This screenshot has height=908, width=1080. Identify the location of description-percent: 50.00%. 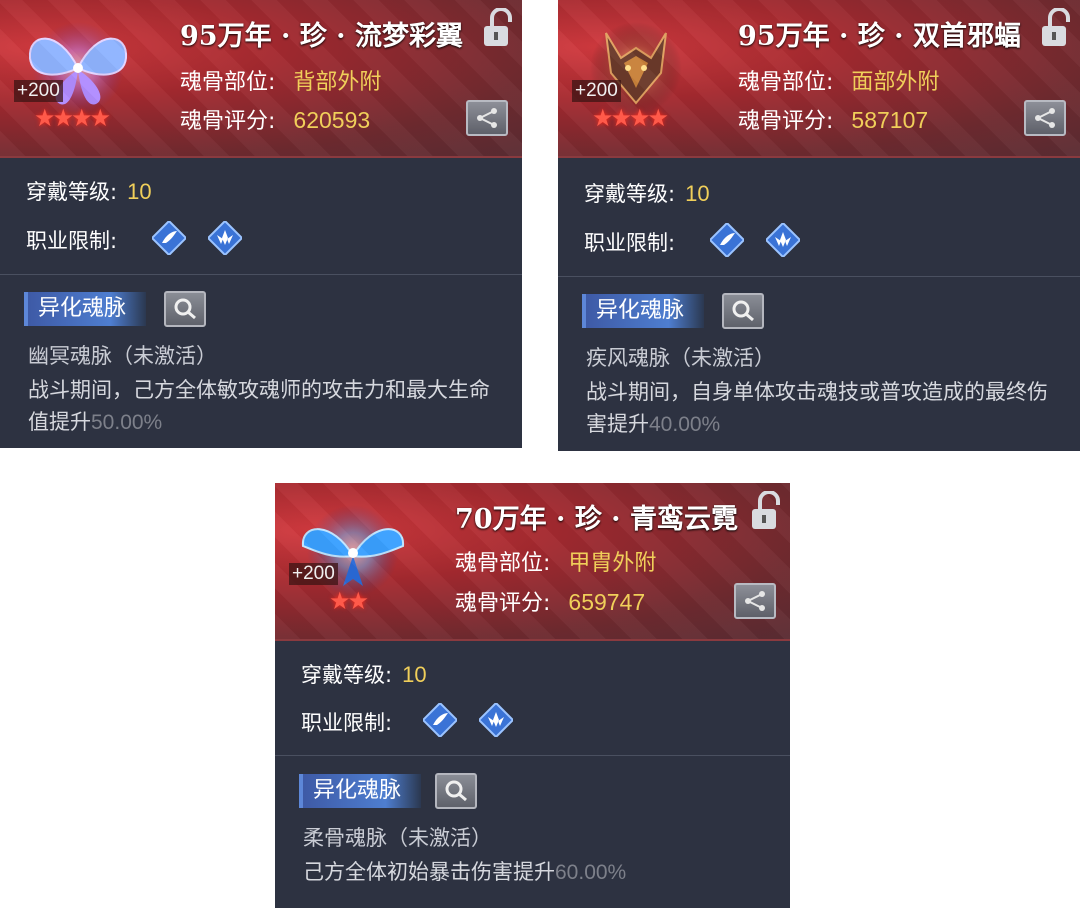
(127, 422).